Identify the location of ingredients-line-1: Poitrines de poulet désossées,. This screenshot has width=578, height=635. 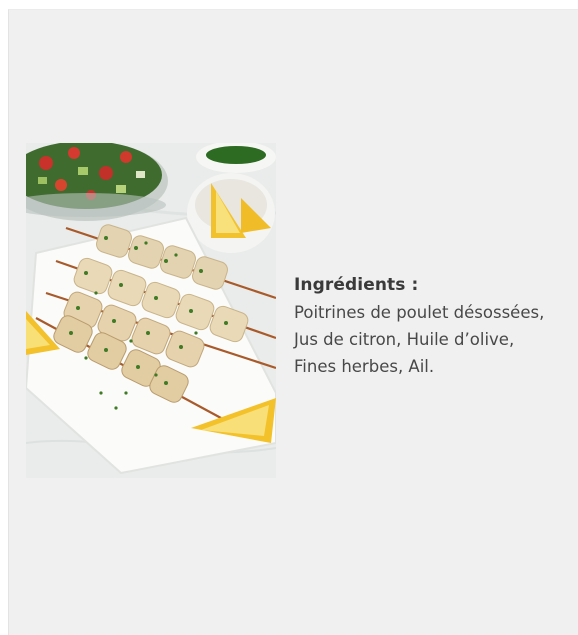
(419, 312).